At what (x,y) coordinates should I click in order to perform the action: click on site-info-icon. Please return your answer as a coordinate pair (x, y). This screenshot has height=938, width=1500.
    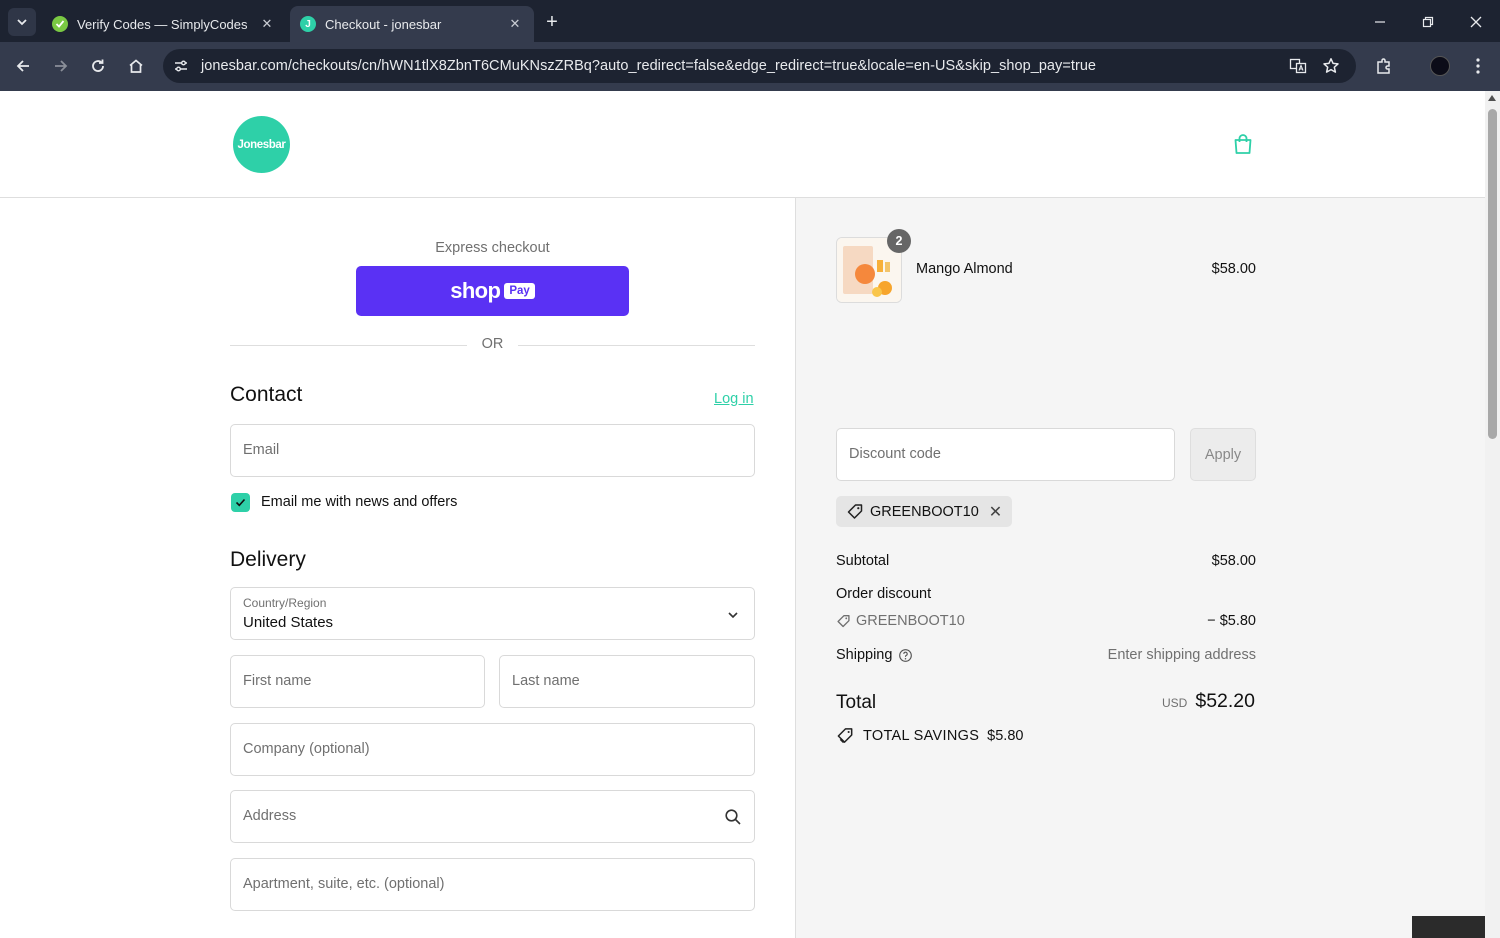
    Looking at the image, I should click on (181, 66).